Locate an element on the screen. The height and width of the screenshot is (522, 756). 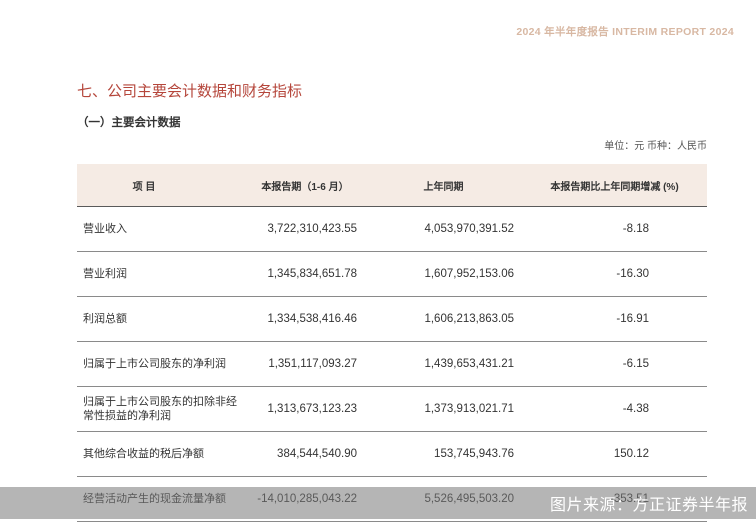
report-header: 2024 年半年度报告 INTERIM REPORT 2024 is located at coordinates (625, 32).